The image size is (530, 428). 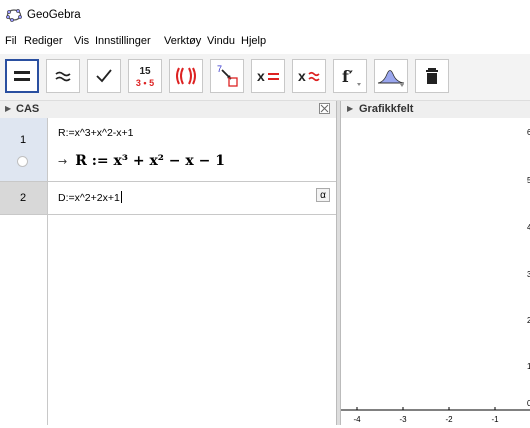 What do you see at coordinates (192, 150) in the screenshot?
I see `cas-row-1: R:=x^3+x^2-x+1 → R := x³ + x² − x − 1` at bounding box center [192, 150].